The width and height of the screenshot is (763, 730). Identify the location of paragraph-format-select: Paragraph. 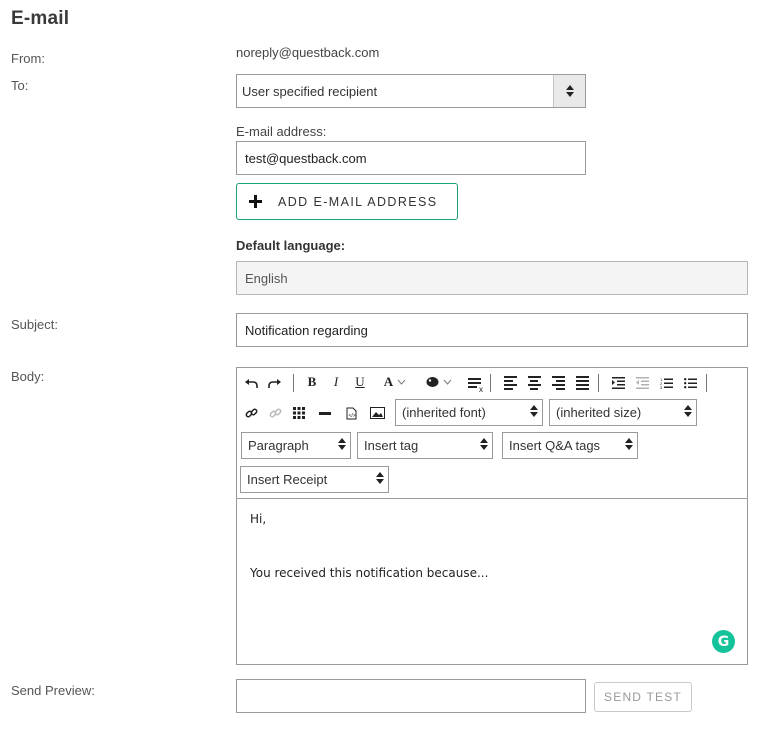
(296, 445).